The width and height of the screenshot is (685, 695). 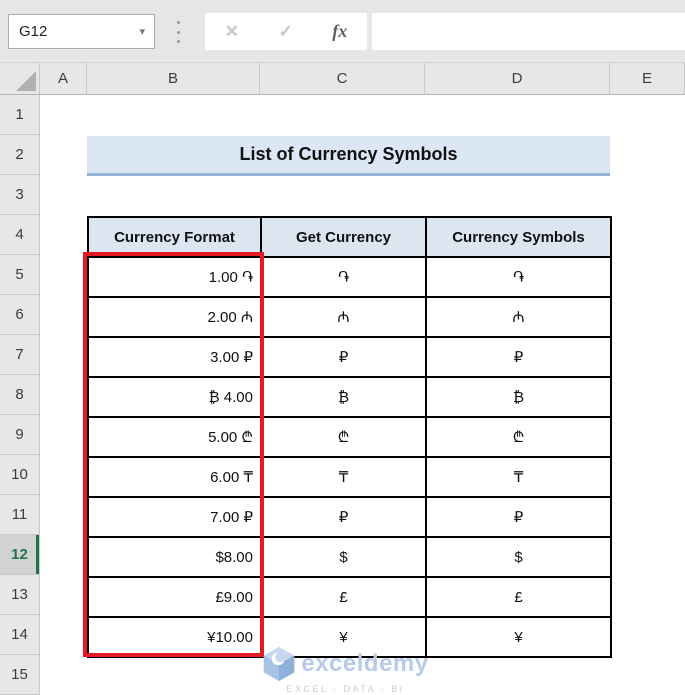 I want to click on row-header-5: 5, so click(x=20, y=275).